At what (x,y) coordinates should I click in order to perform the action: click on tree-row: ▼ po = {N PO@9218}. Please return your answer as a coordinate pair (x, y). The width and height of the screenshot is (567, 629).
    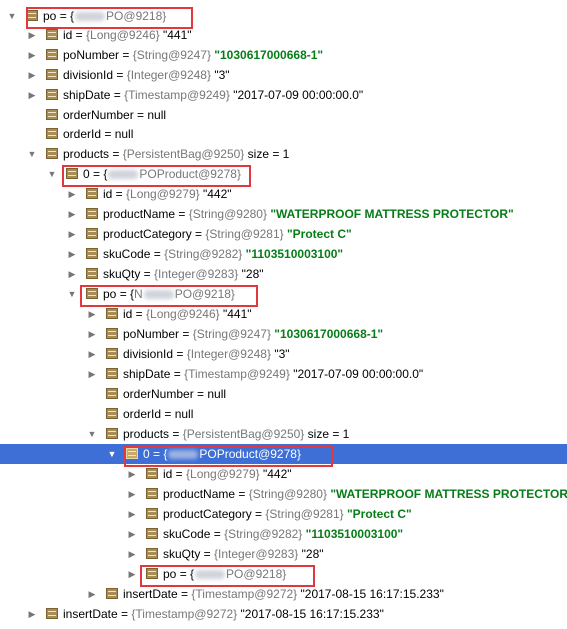
    Looking at the image, I should click on (283, 294).